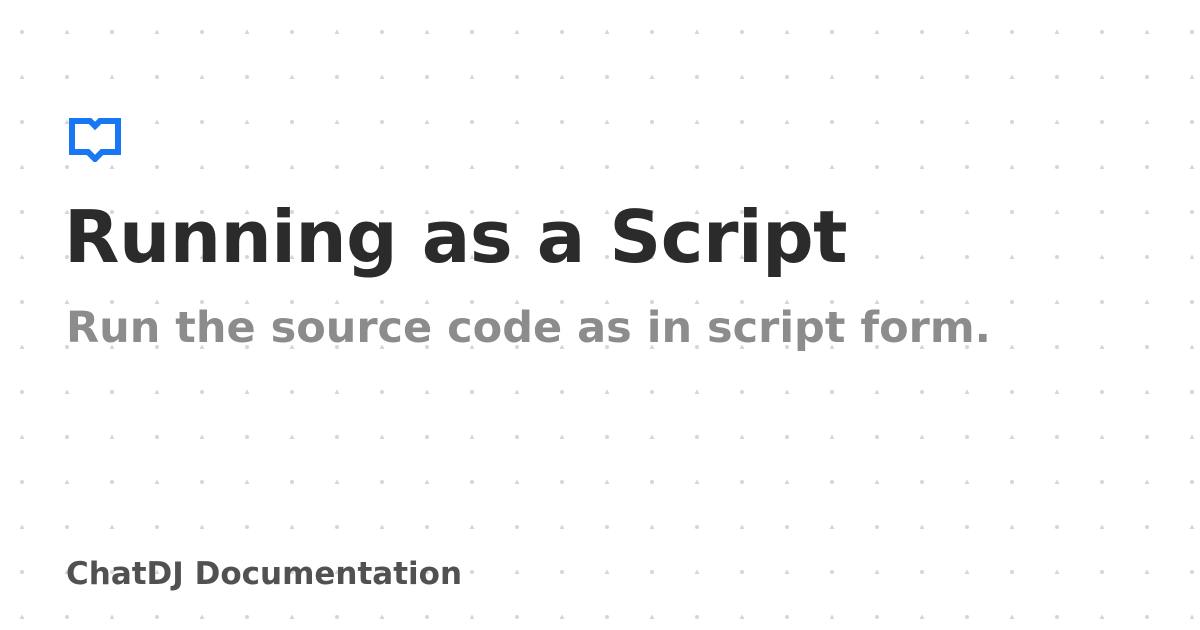 This screenshot has height=630, width=1200. I want to click on open-book-icon, so click(95, 140).